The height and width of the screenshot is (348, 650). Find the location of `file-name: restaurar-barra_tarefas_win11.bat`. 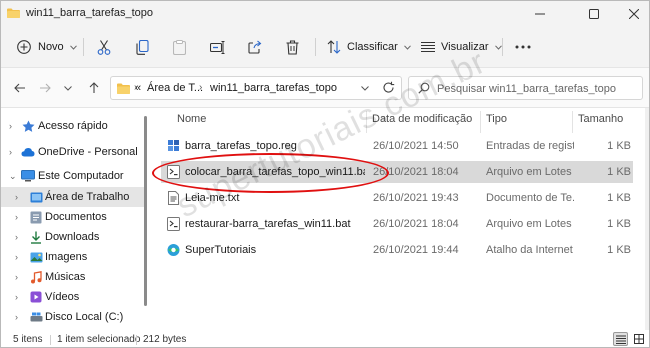

file-name: restaurar-barra_tarefas_win11.bat is located at coordinates (268, 224).